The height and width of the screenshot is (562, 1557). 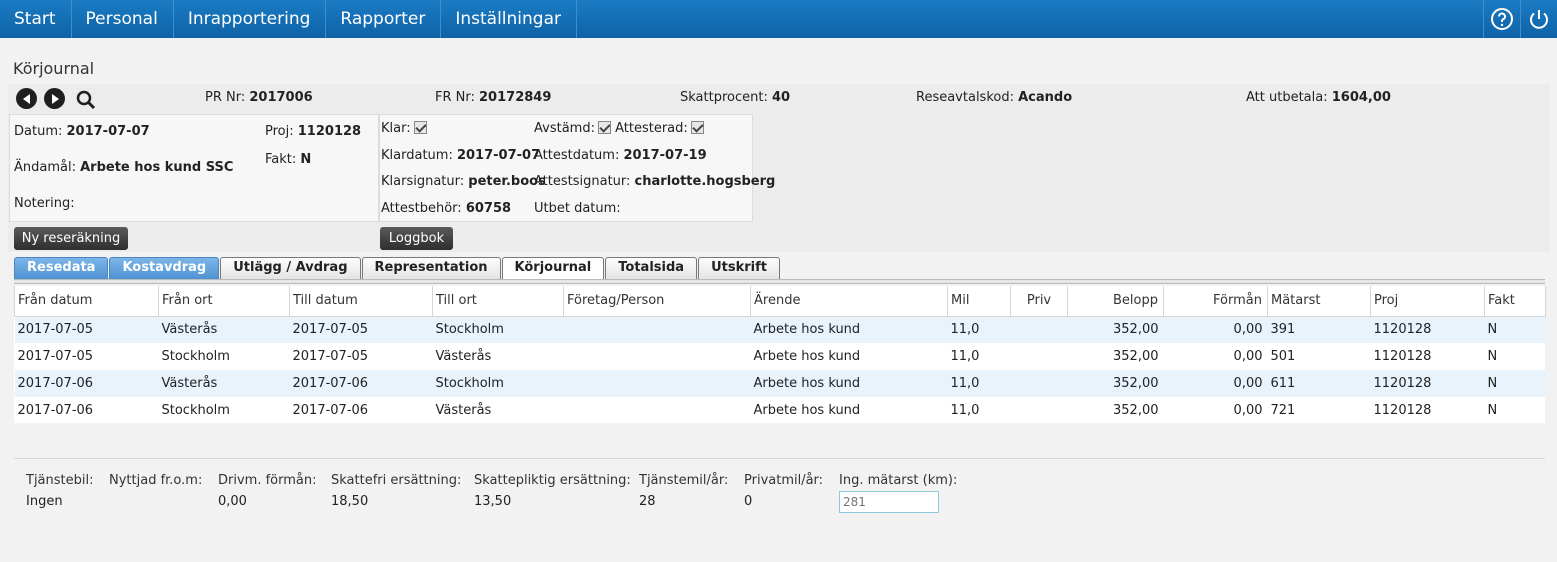 What do you see at coordinates (604, 127) in the screenshot?
I see `avstamd-checkbox` at bounding box center [604, 127].